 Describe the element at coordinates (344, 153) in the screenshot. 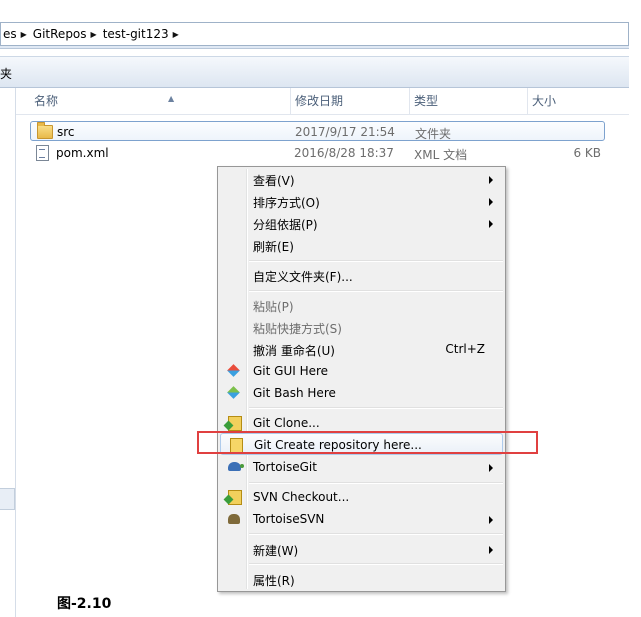

I see `file-modified: 2016/8/28 18:37` at that location.